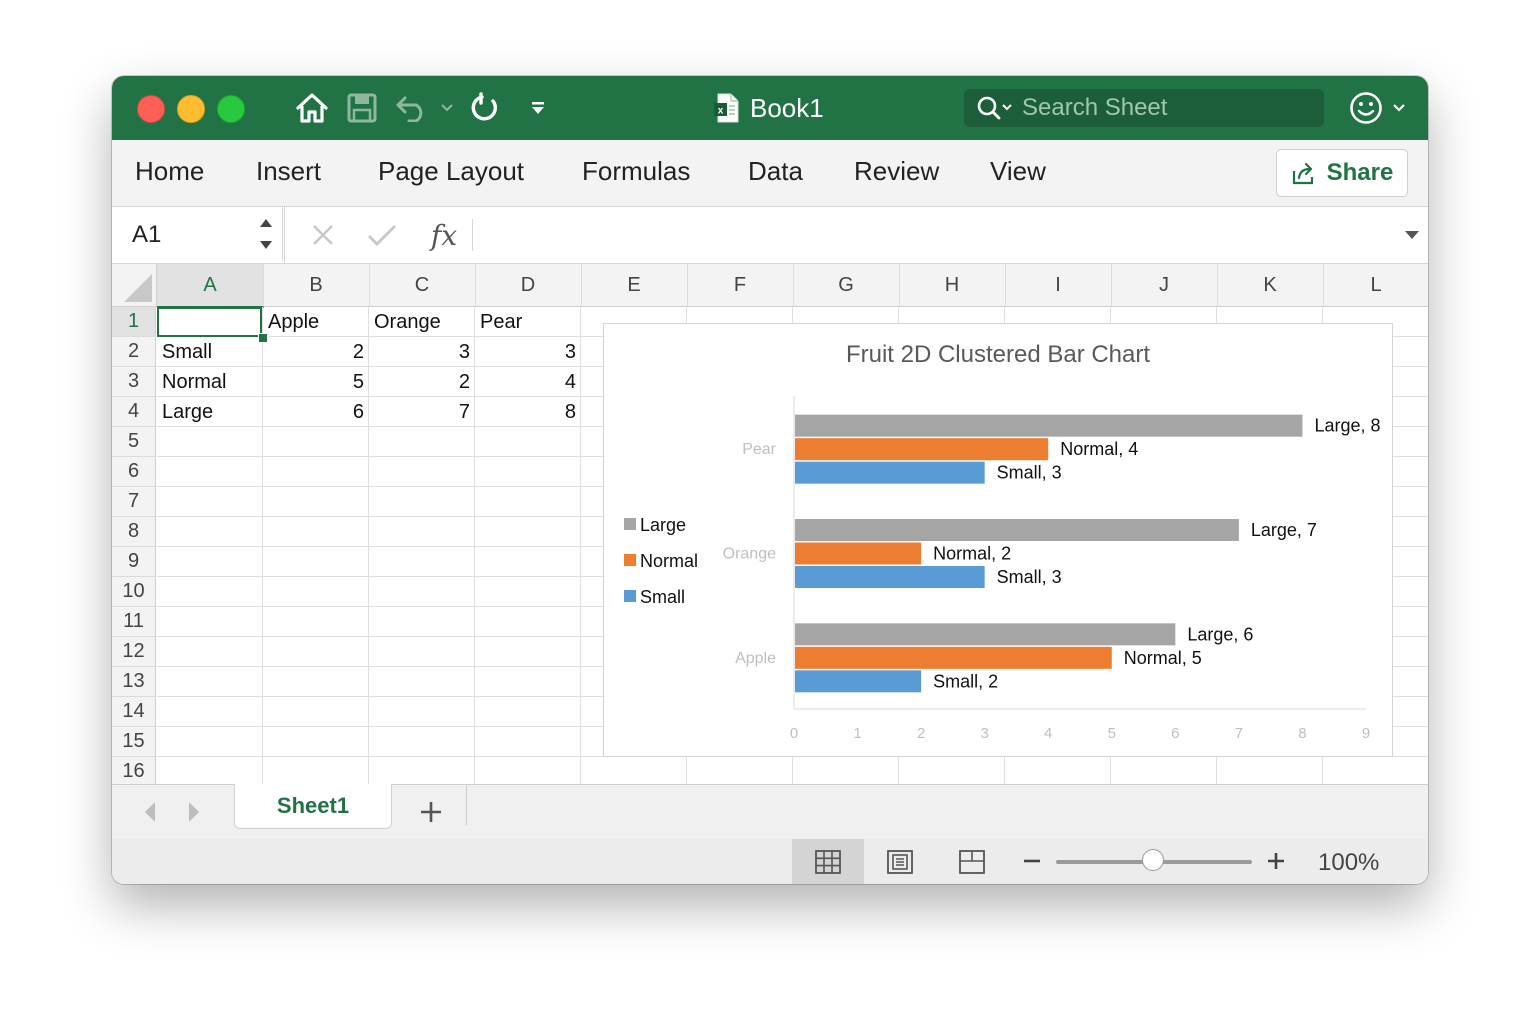 The width and height of the screenshot is (1540, 1032). What do you see at coordinates (316, 352) in the screenshot?
I see `cell-b2: 2` at bounding box center [316, 352].